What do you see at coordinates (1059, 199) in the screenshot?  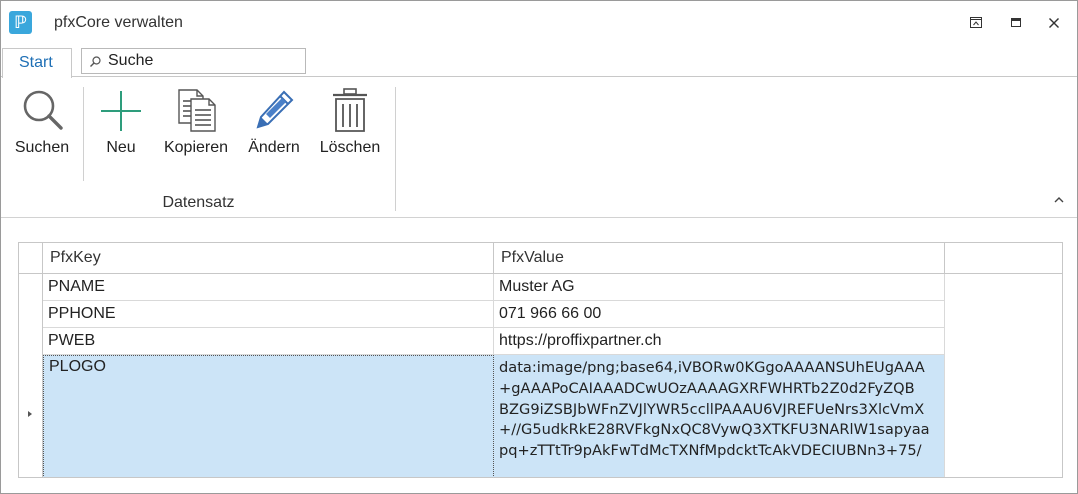 I see `collapse-ribbon-icon` at bounding box center [1059, 199].